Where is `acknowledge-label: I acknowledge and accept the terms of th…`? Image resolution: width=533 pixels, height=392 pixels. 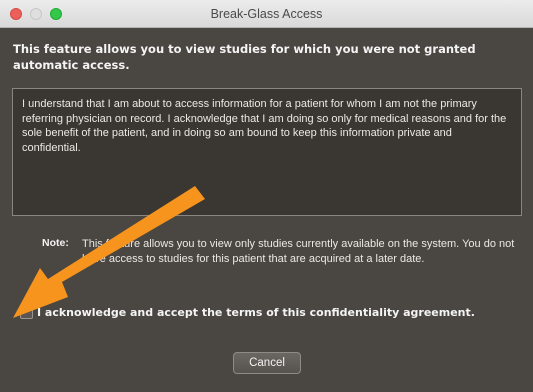
acknowledge-label: I acknowledge and accept the terms of th… is located at coordinates (256, 313).